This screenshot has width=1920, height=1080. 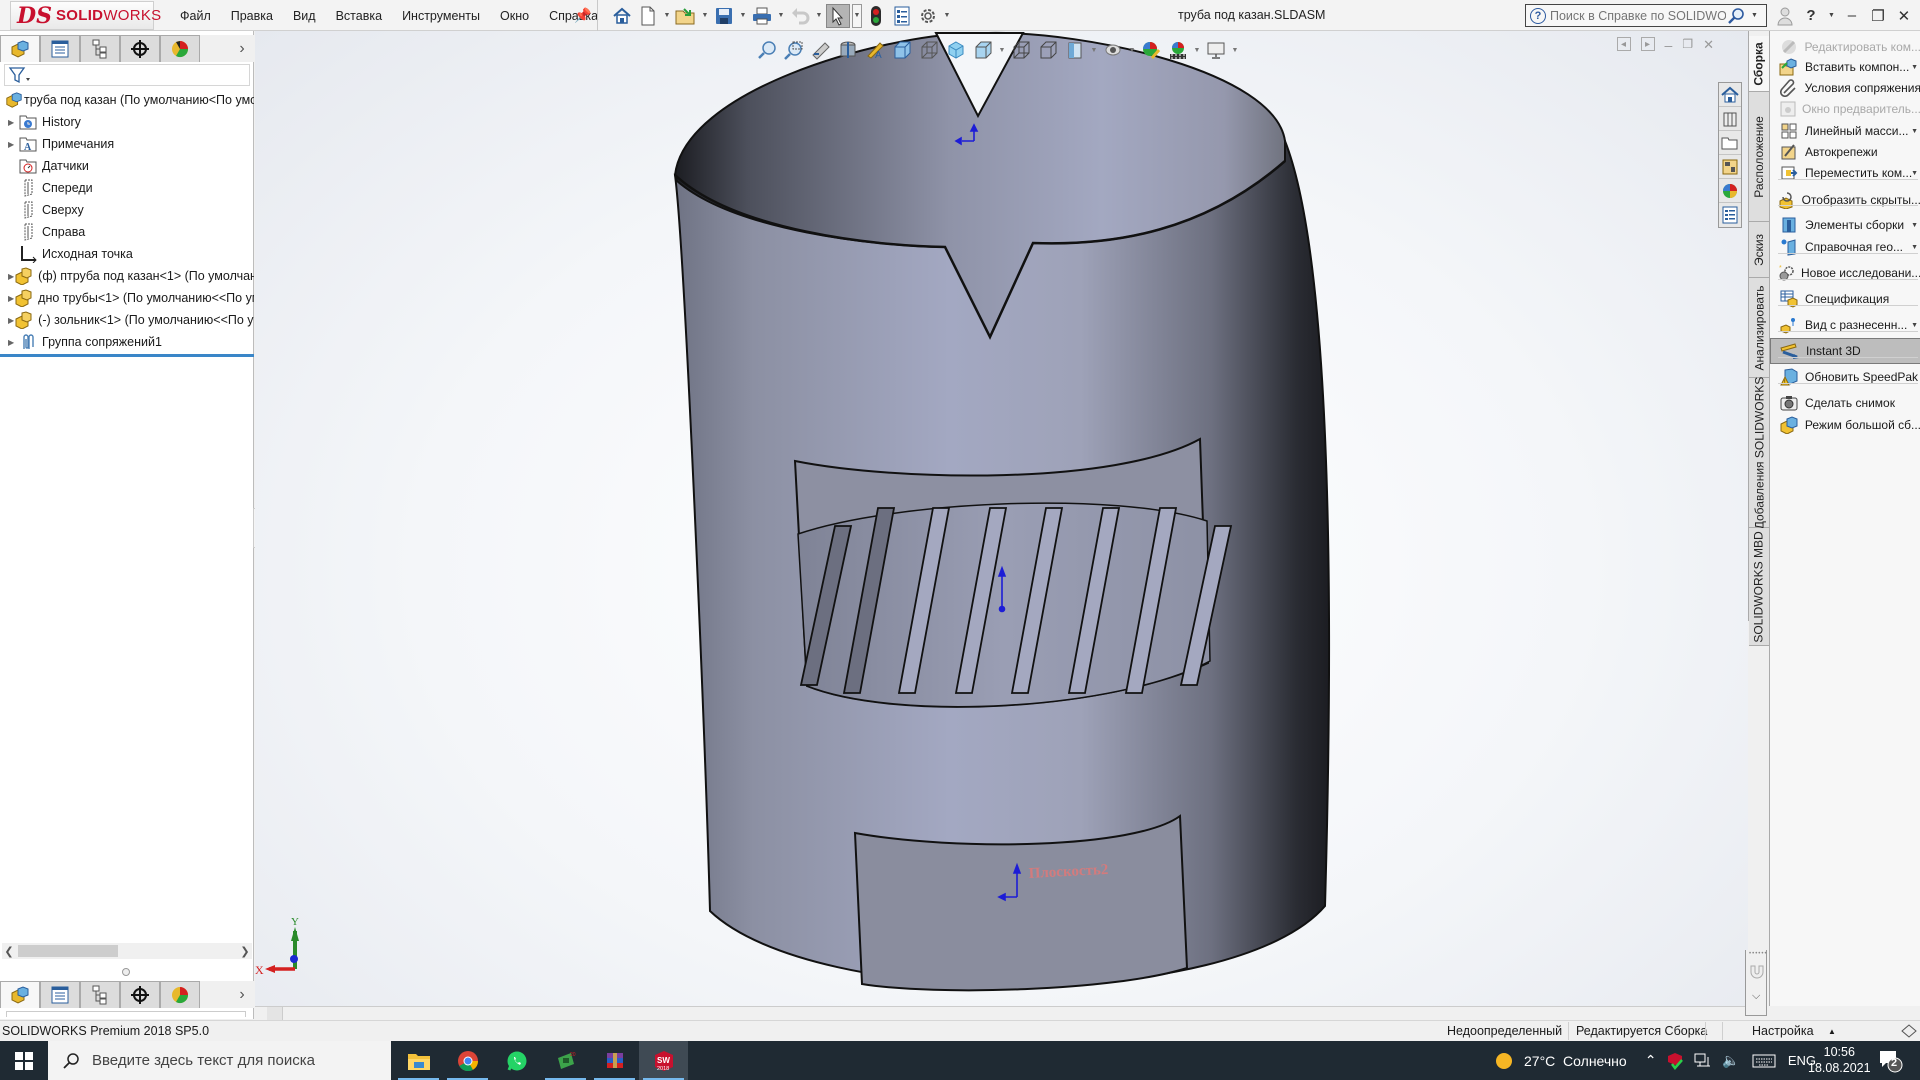 I want to click on hide-show-items-icon, so click(x=983, y=50).